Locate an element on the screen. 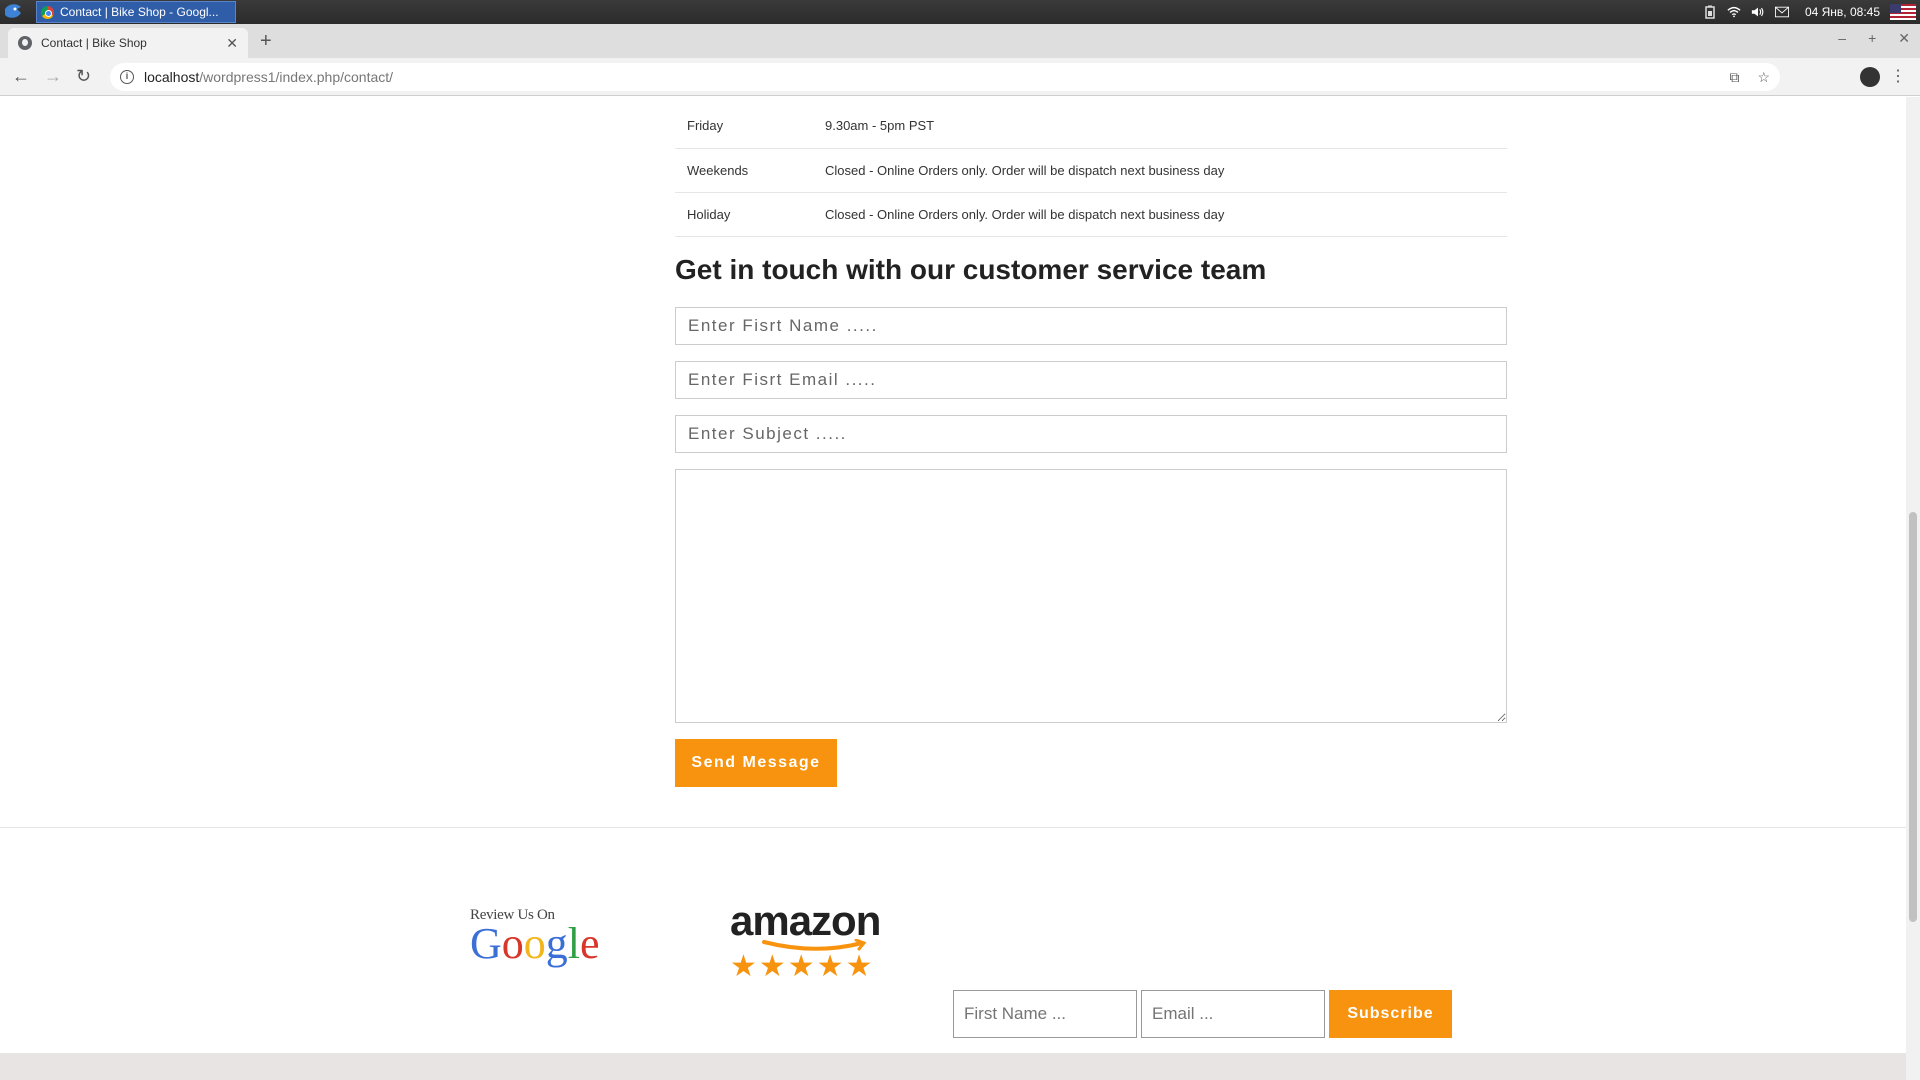  reload-icon: ↻ is located at coordinates (83, 76).